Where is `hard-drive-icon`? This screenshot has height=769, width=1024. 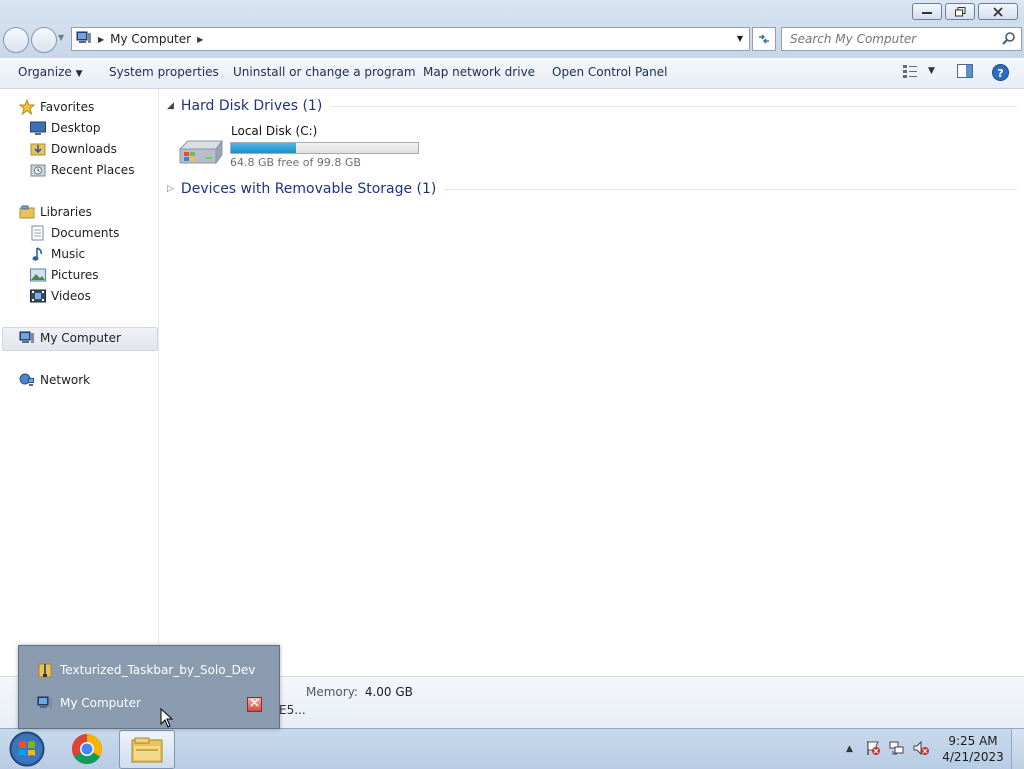
hard-drive-icon is located at coordinates (200, 152).